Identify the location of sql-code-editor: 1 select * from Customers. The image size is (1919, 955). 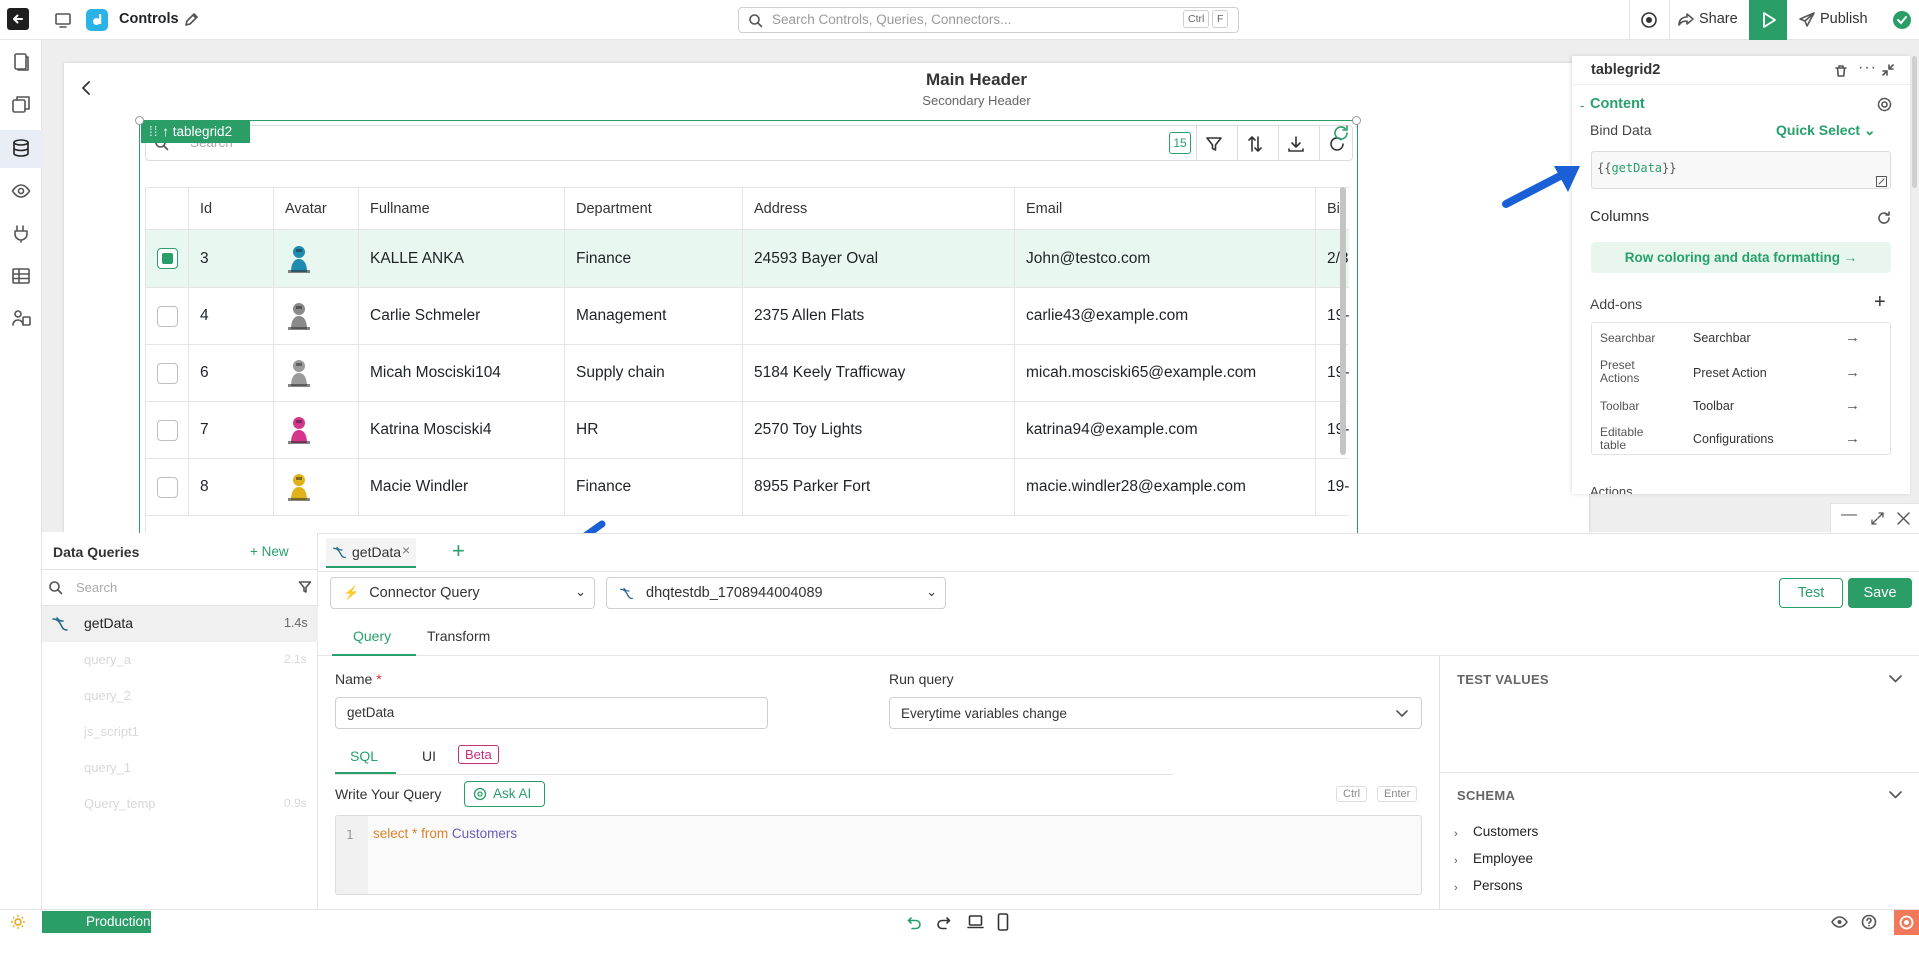
(878, 855).